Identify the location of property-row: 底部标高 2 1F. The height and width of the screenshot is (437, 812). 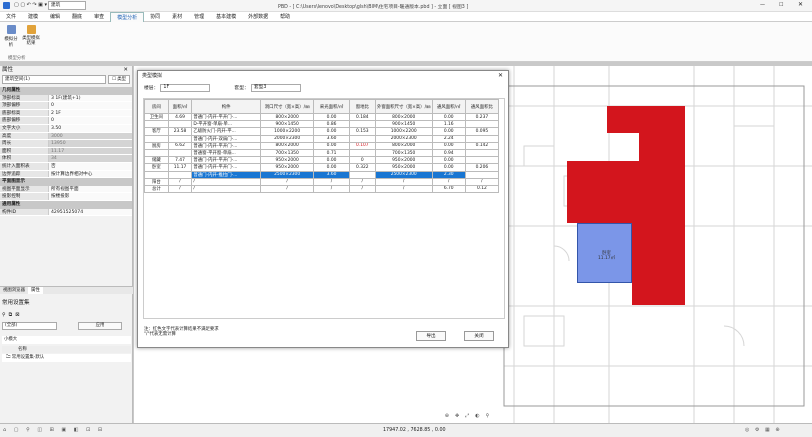
(66, 113).